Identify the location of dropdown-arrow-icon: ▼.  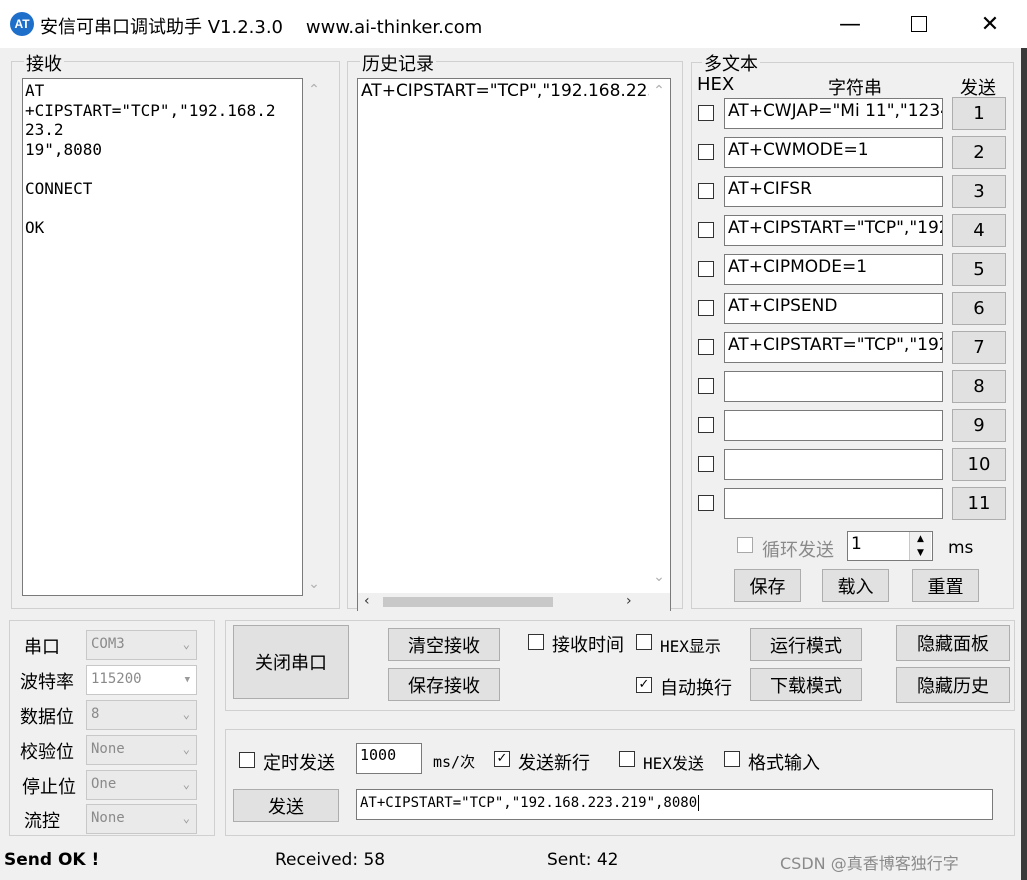
(187, 680).